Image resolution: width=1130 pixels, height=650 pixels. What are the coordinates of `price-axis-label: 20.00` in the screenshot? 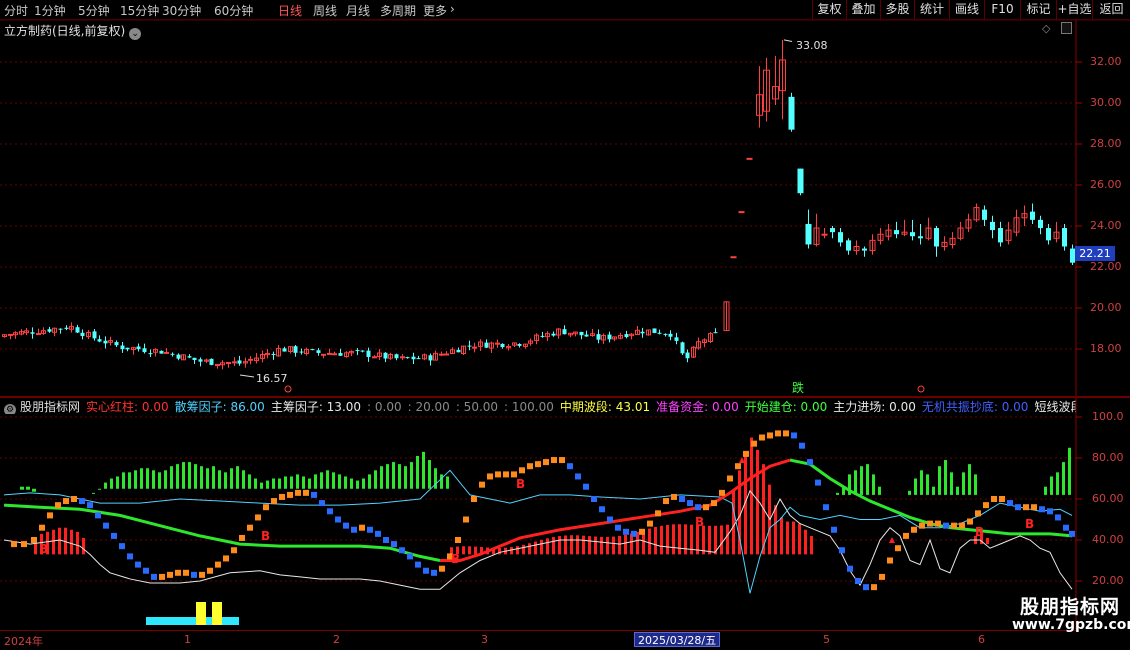 It's located at (1106, 307).